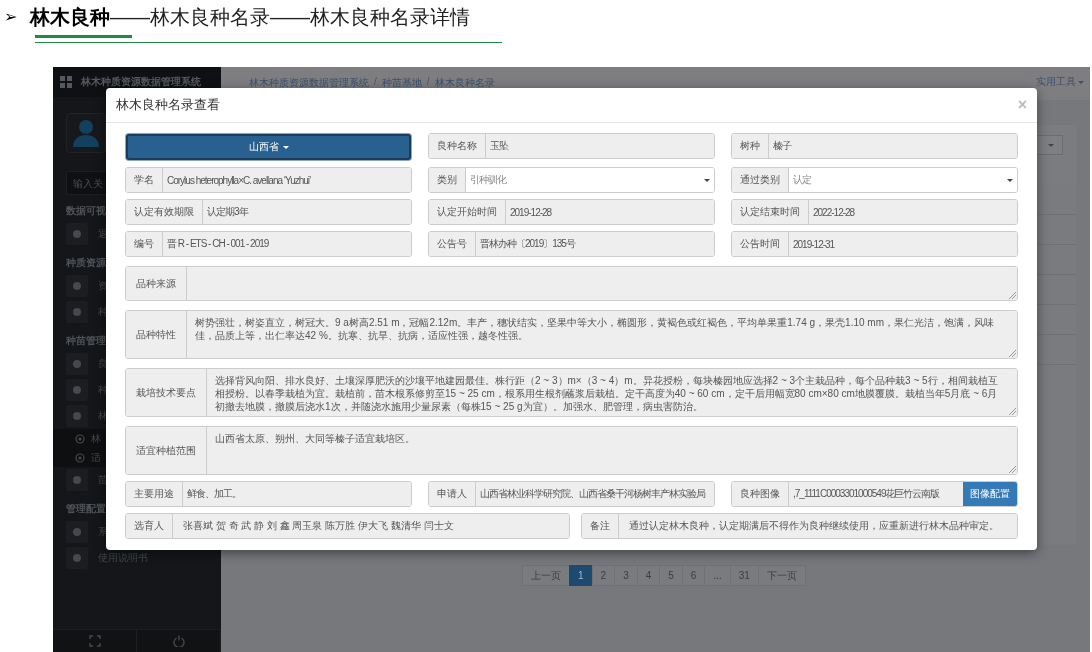 This screenshot has width=1092, height=652. I want to click on page-button: 31, so click(744, 575).